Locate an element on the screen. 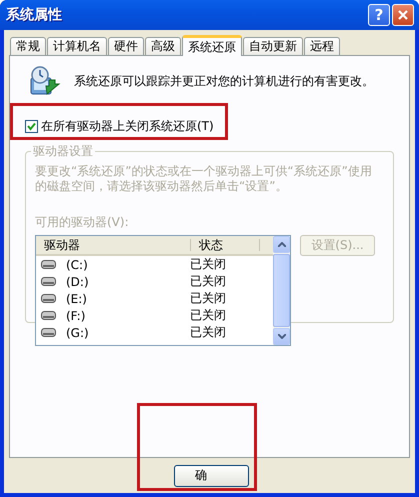  ok-button: 确 is located at coordinates (211, 475).